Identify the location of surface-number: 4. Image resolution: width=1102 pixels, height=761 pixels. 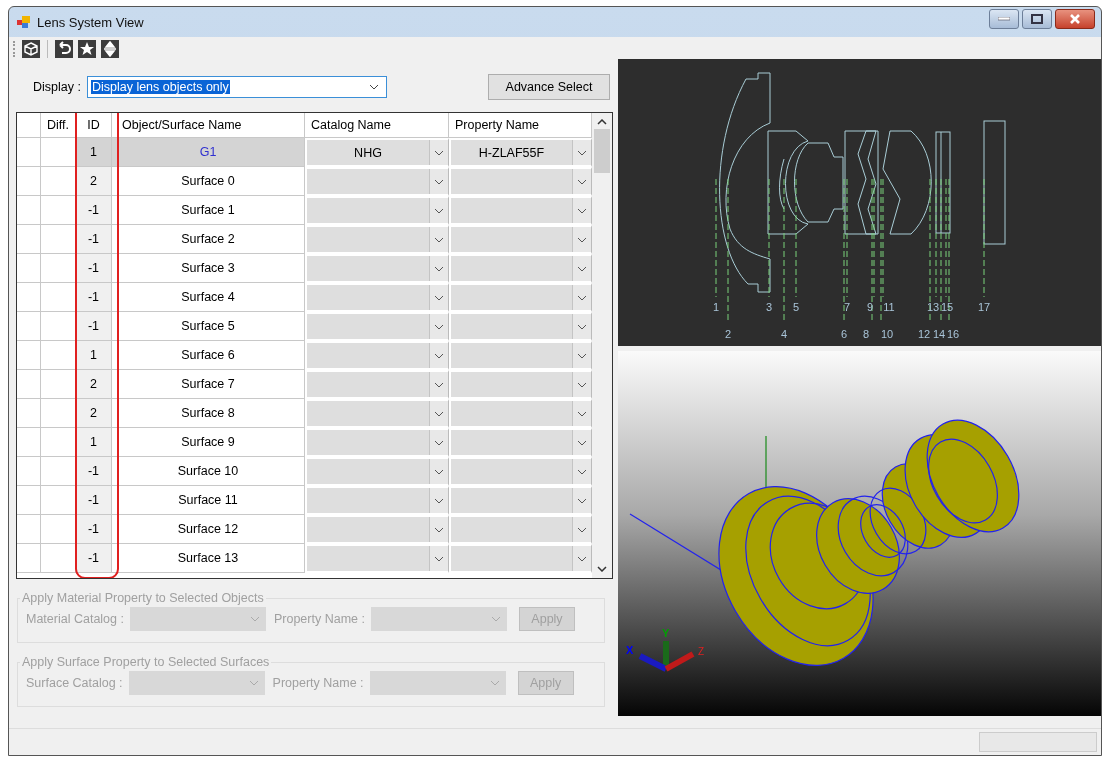
(784, 334).